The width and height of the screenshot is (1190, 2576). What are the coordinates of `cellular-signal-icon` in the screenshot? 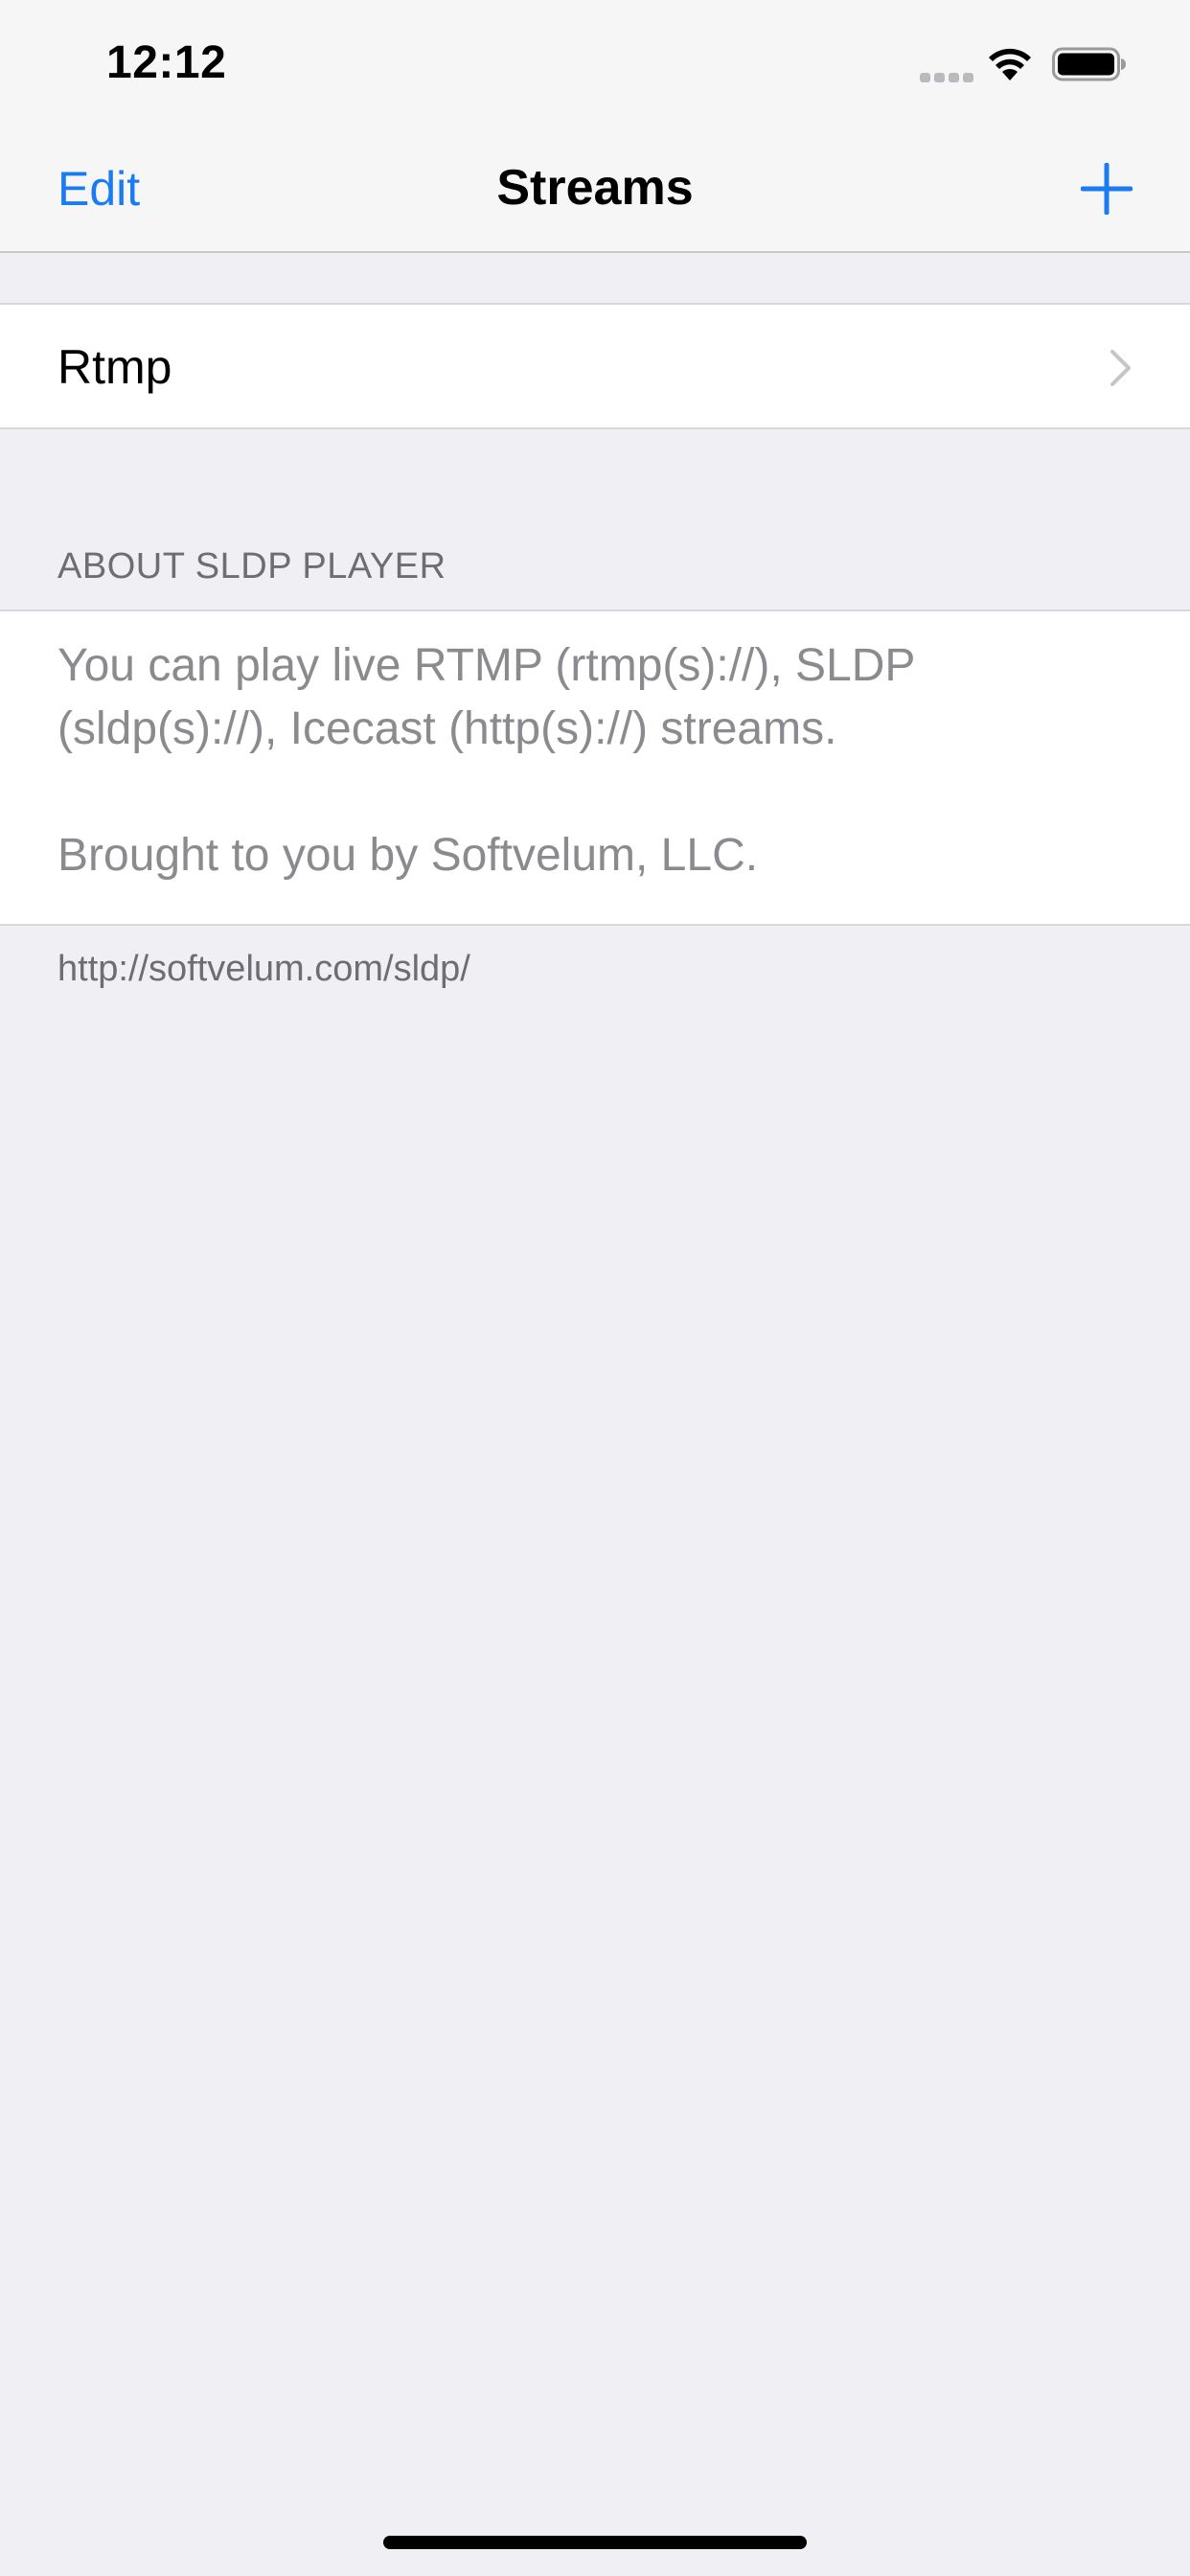 It's located at (947, 77).